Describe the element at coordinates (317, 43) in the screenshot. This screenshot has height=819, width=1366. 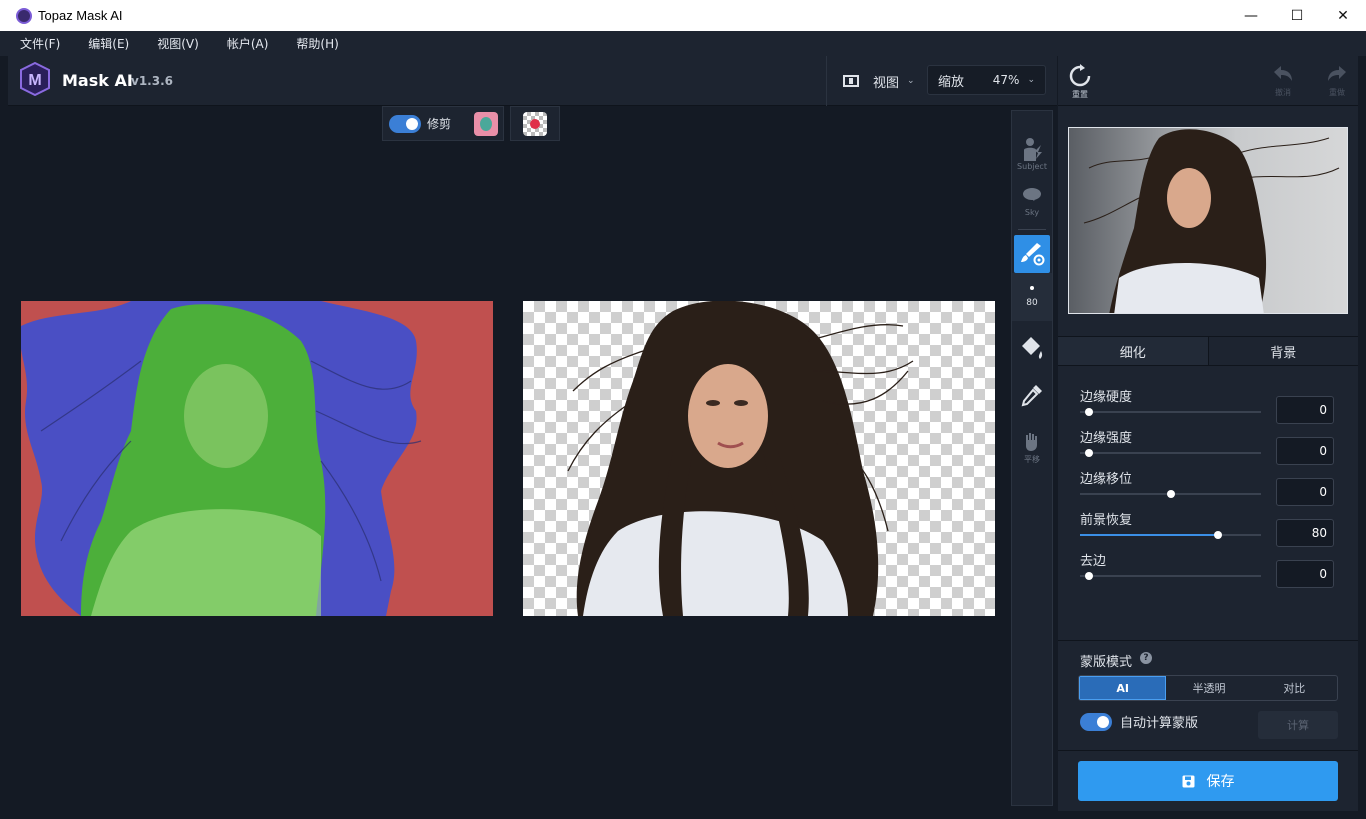
I see `menu-help: 帮助(H)` at that location.